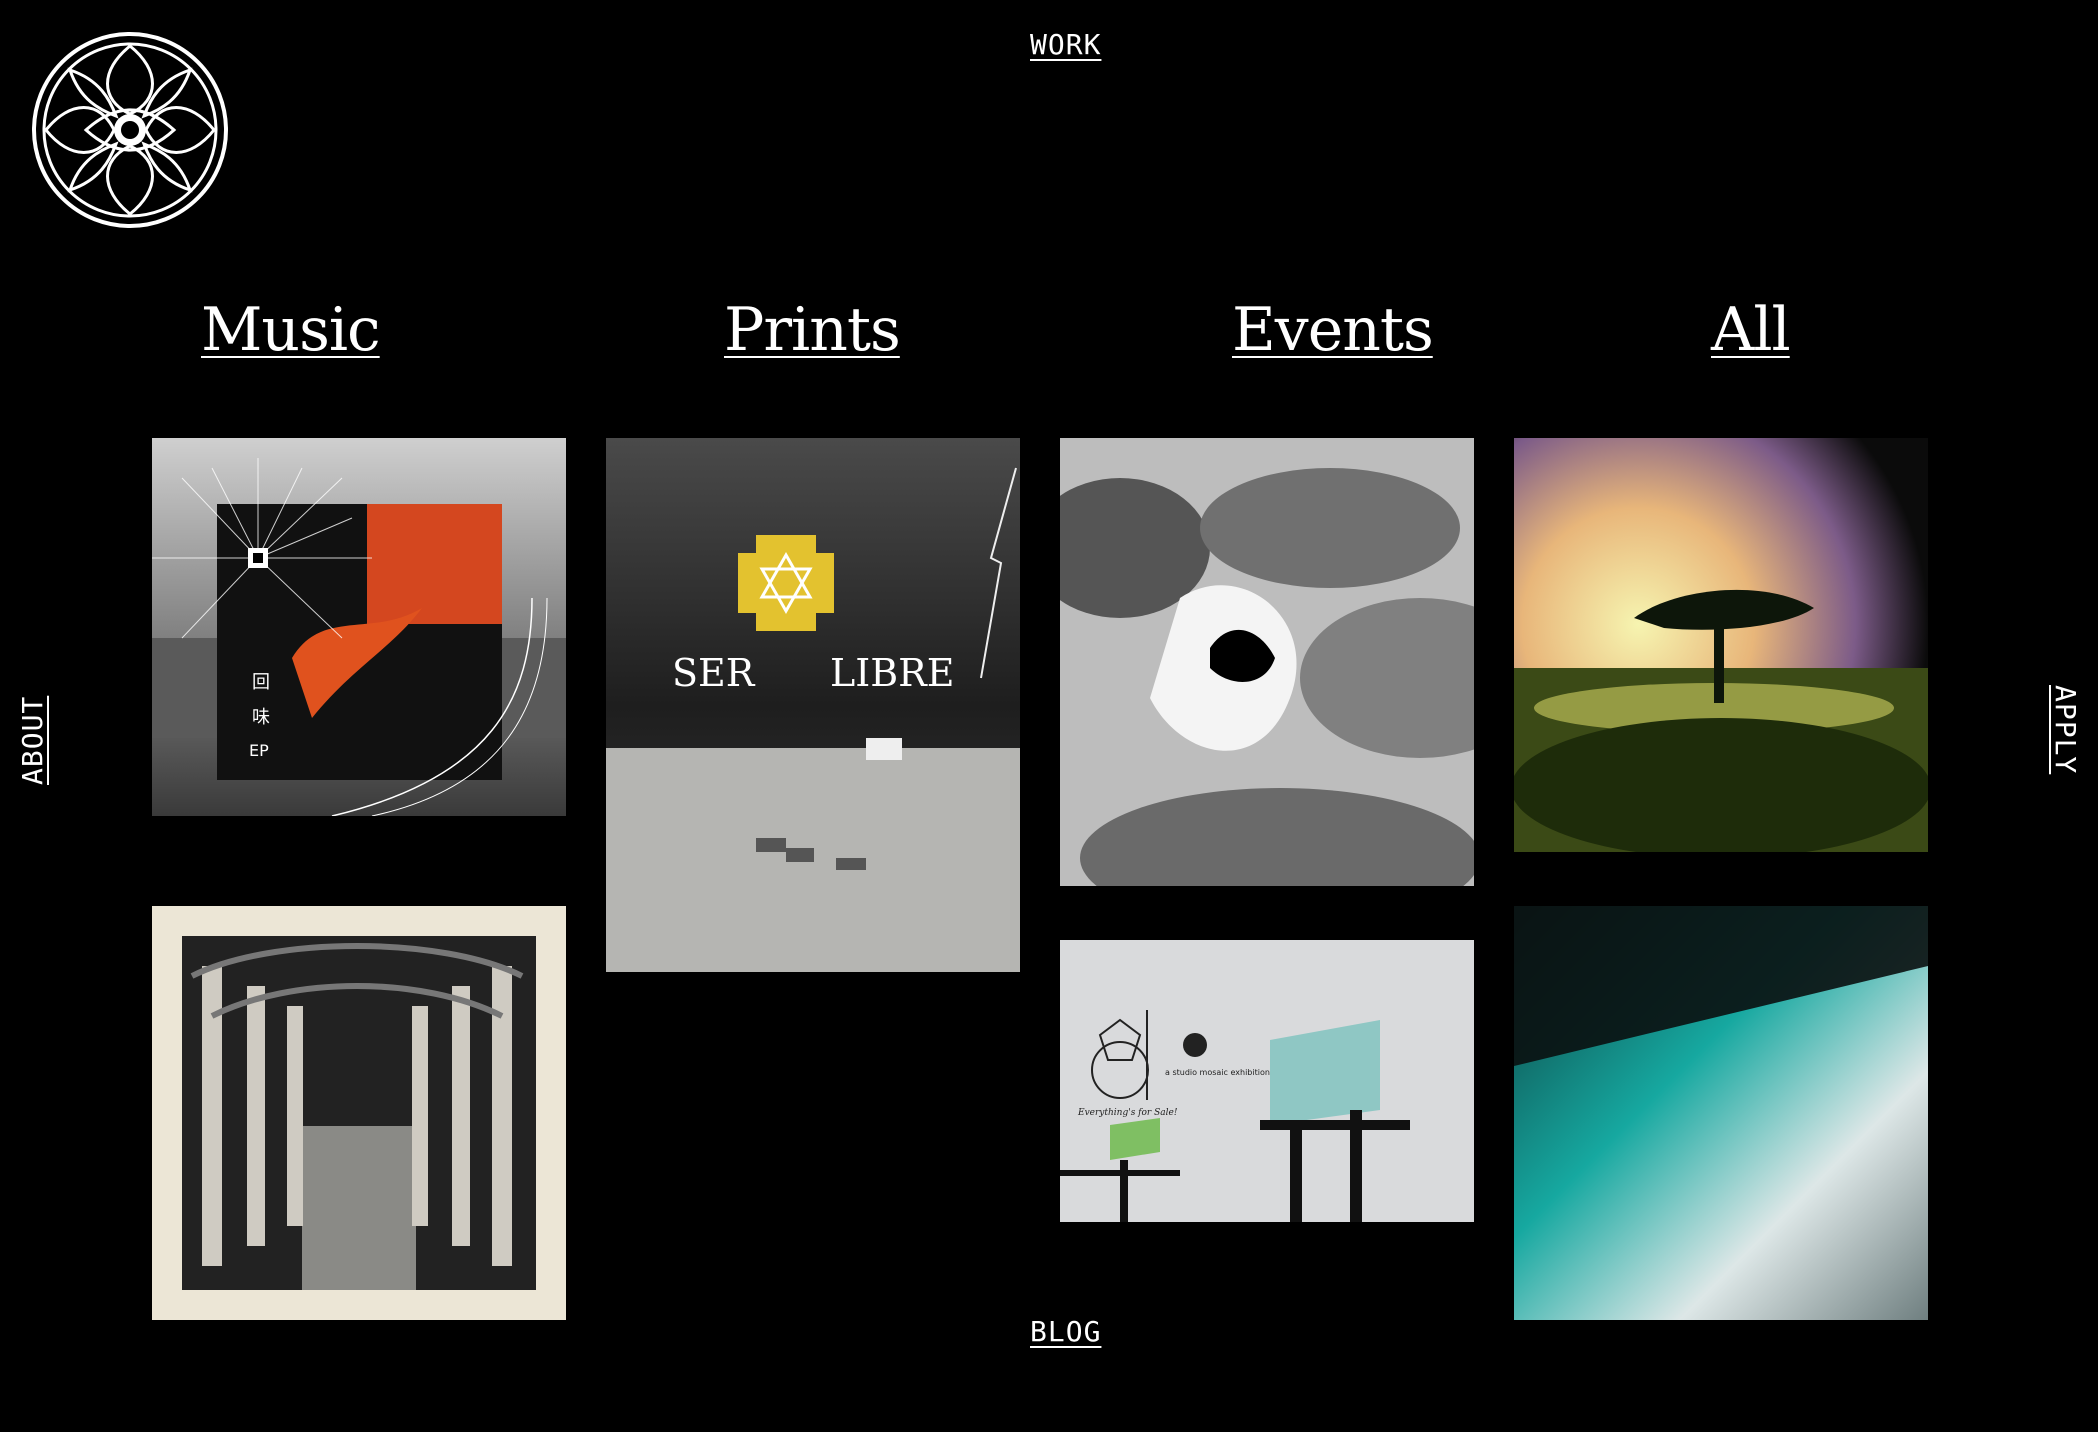  I want to click on svg-text: SER, so click(714, 673).